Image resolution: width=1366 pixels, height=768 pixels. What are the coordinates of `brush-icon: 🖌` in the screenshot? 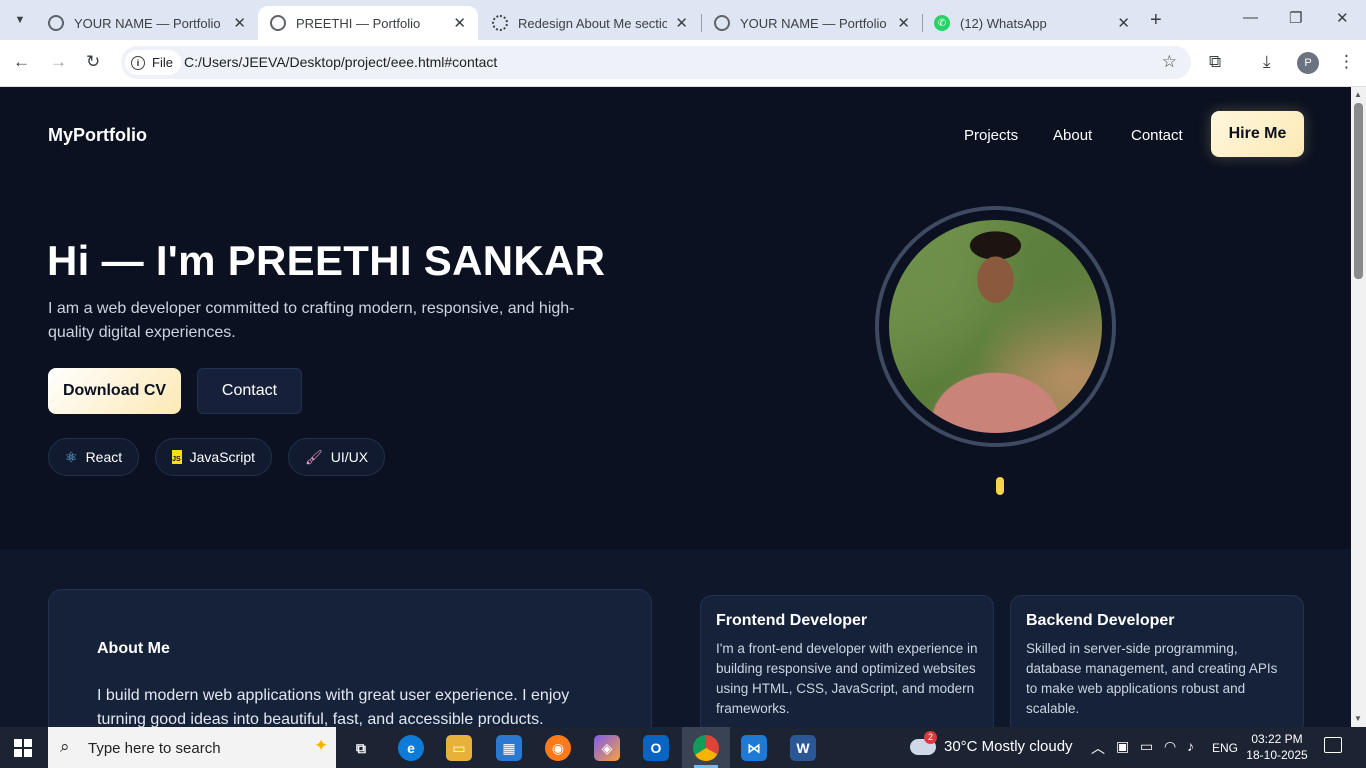 It's located at (314, 456).